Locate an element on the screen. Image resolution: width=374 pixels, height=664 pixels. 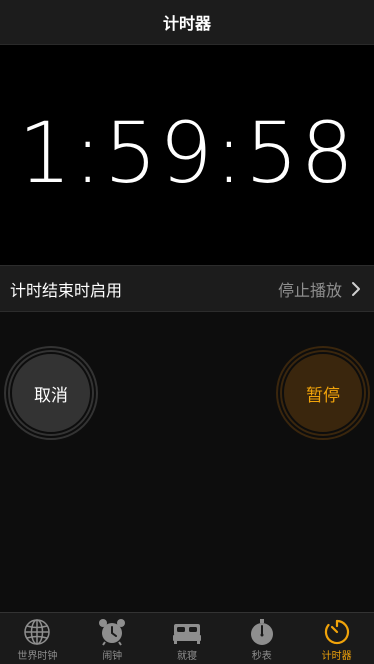
tab-bedtime: 就寝 is located at coordinates (187, 638).